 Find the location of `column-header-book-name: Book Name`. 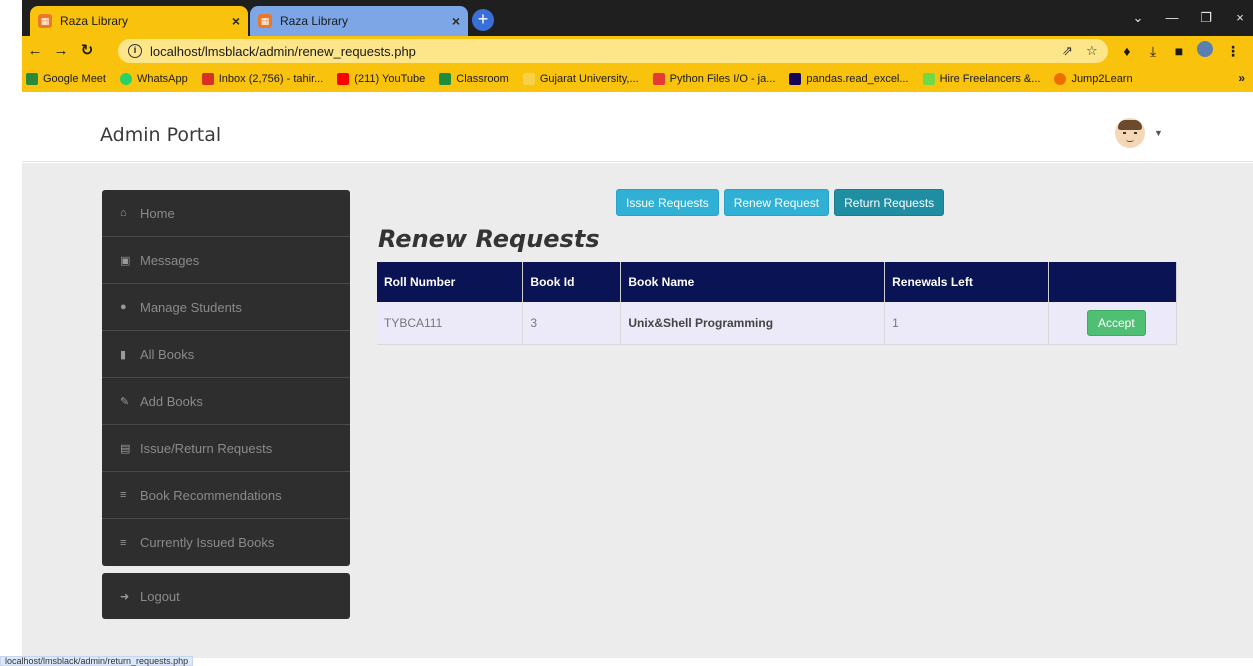

column-header-book-name: Book Name is located at coordinates (753, 282).